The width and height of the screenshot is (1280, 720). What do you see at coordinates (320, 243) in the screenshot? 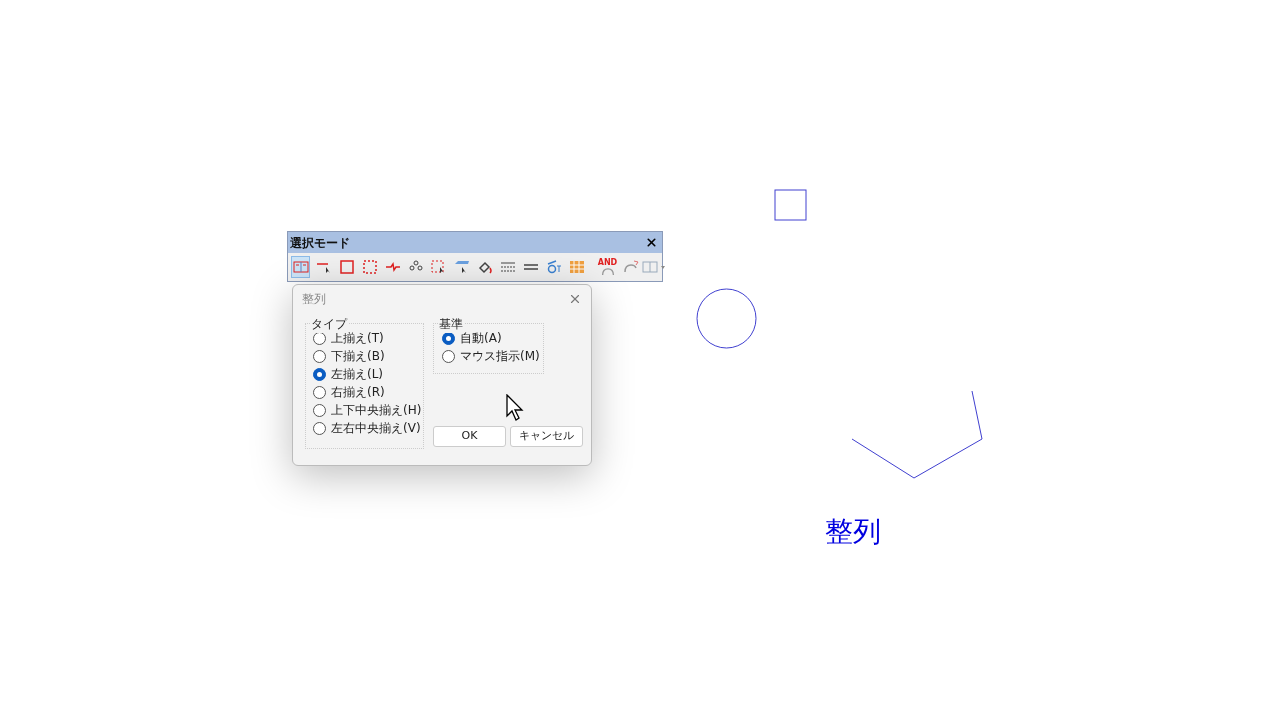
I see `window-title: 選択モード` at bounding box center [320, 243].